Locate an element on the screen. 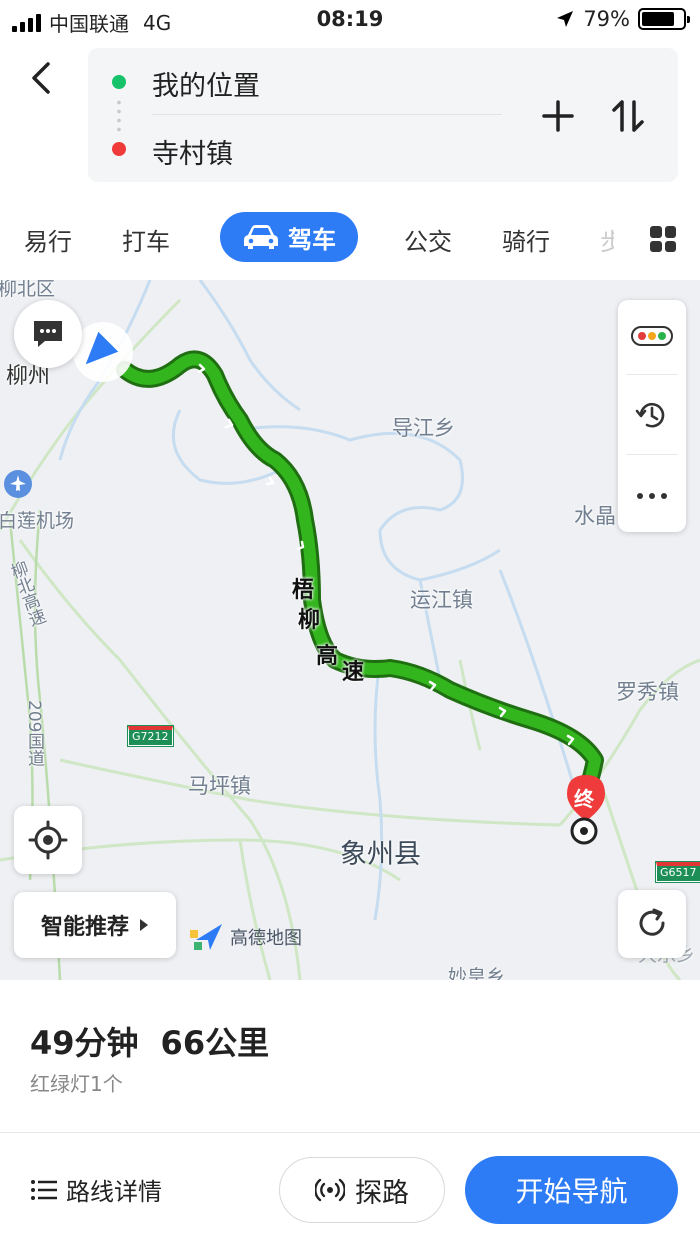 This screenshot has width=700, height=1245. map-label-liubei: 柳北区 is located at coordinates (28, 290).